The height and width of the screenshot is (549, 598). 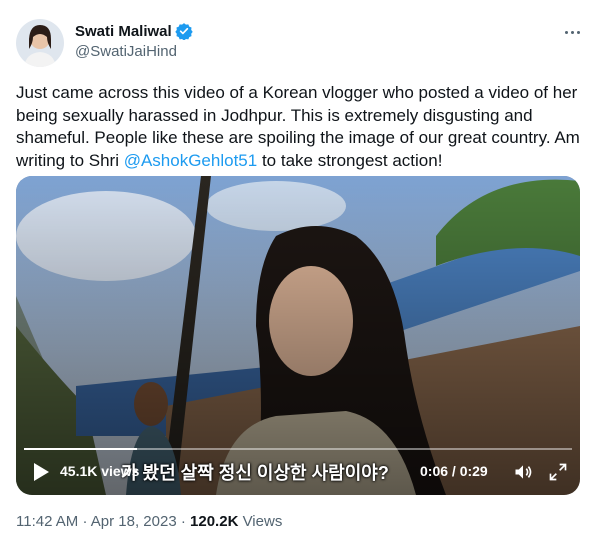 I want to click on avatar, so click(x=40, y=43).